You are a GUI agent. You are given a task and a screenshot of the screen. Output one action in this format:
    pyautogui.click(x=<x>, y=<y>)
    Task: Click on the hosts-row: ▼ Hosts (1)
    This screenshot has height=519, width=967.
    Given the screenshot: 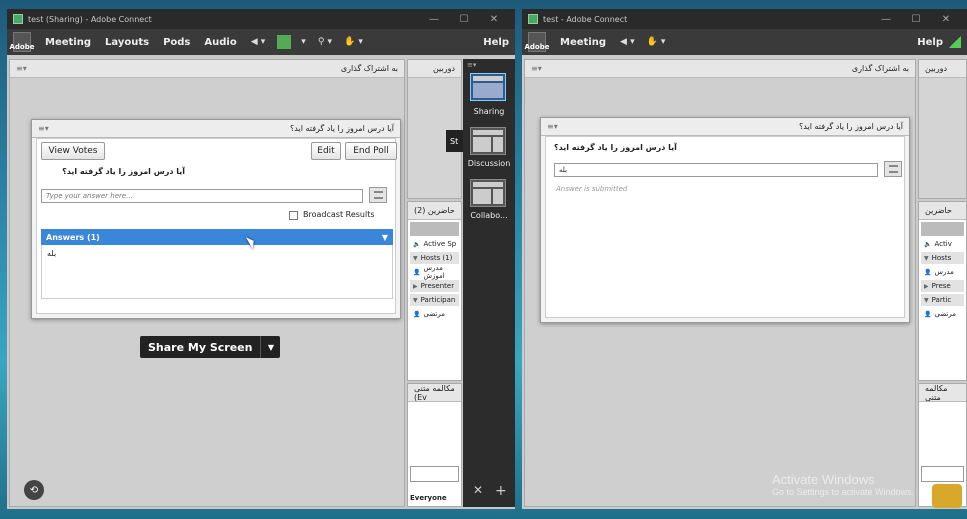 What is the action you would take?
    pyautogui.click(x=434, y=258)
    